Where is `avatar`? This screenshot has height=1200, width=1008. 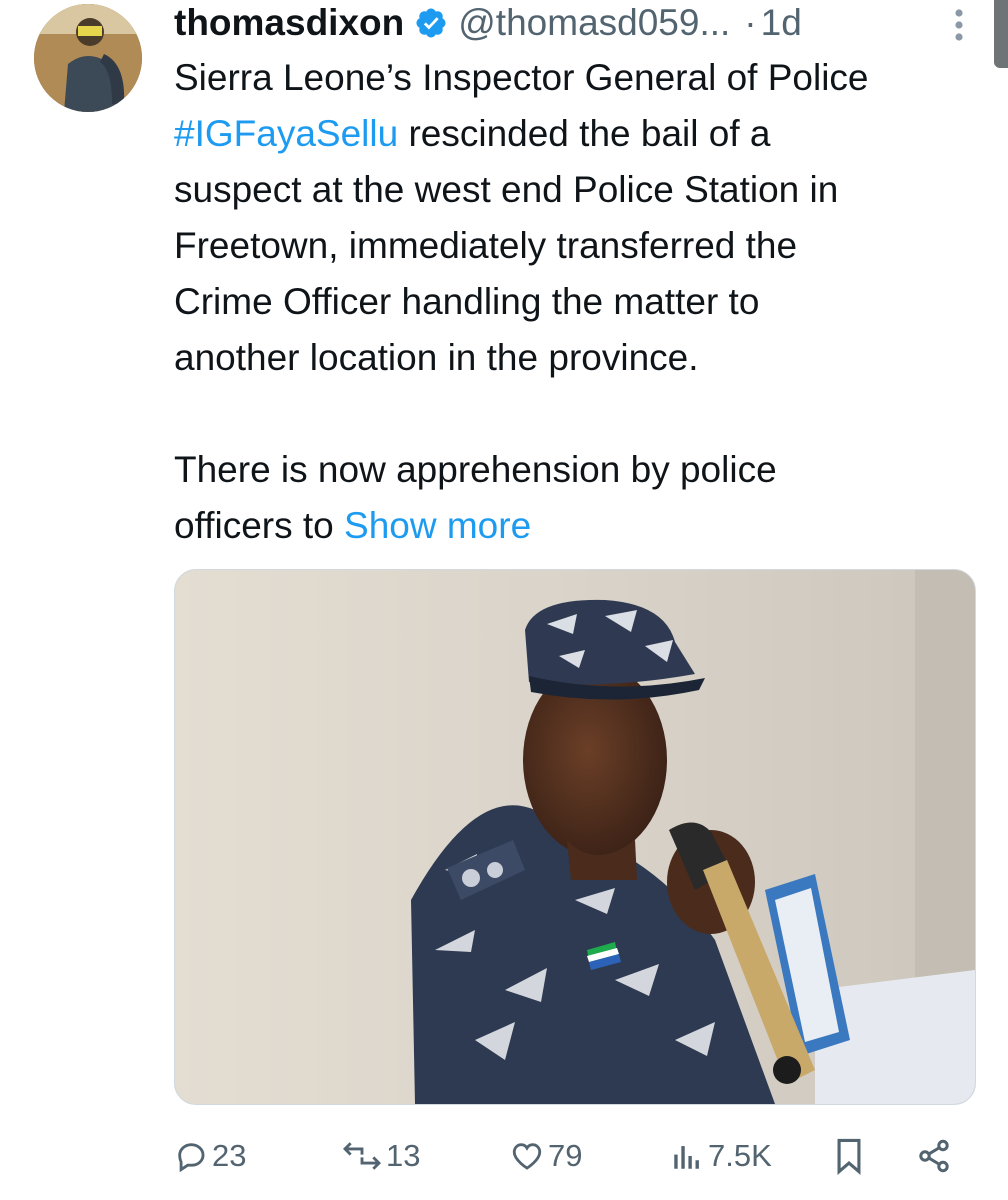 avatar is located at coordinates (88, 58).